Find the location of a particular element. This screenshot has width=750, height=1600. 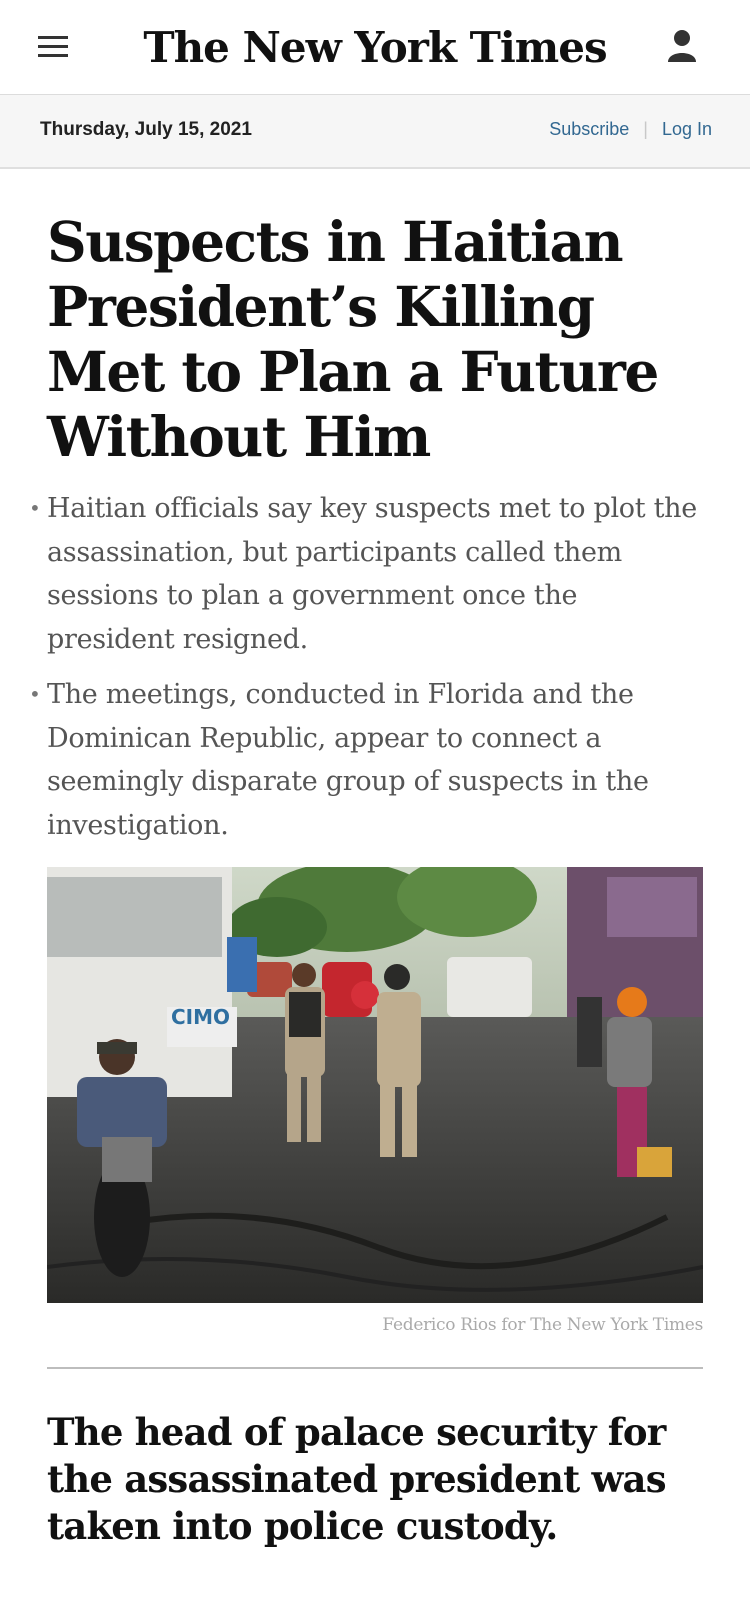

subscribe-link: Subscribe is located at coordinates (589, 129).